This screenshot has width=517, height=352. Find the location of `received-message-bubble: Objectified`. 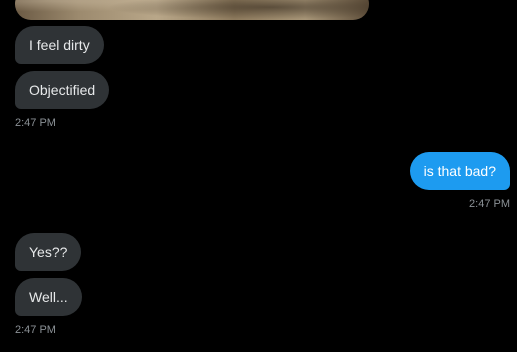

received-message-bubble: Objectified is located at coordinates (62, 90).